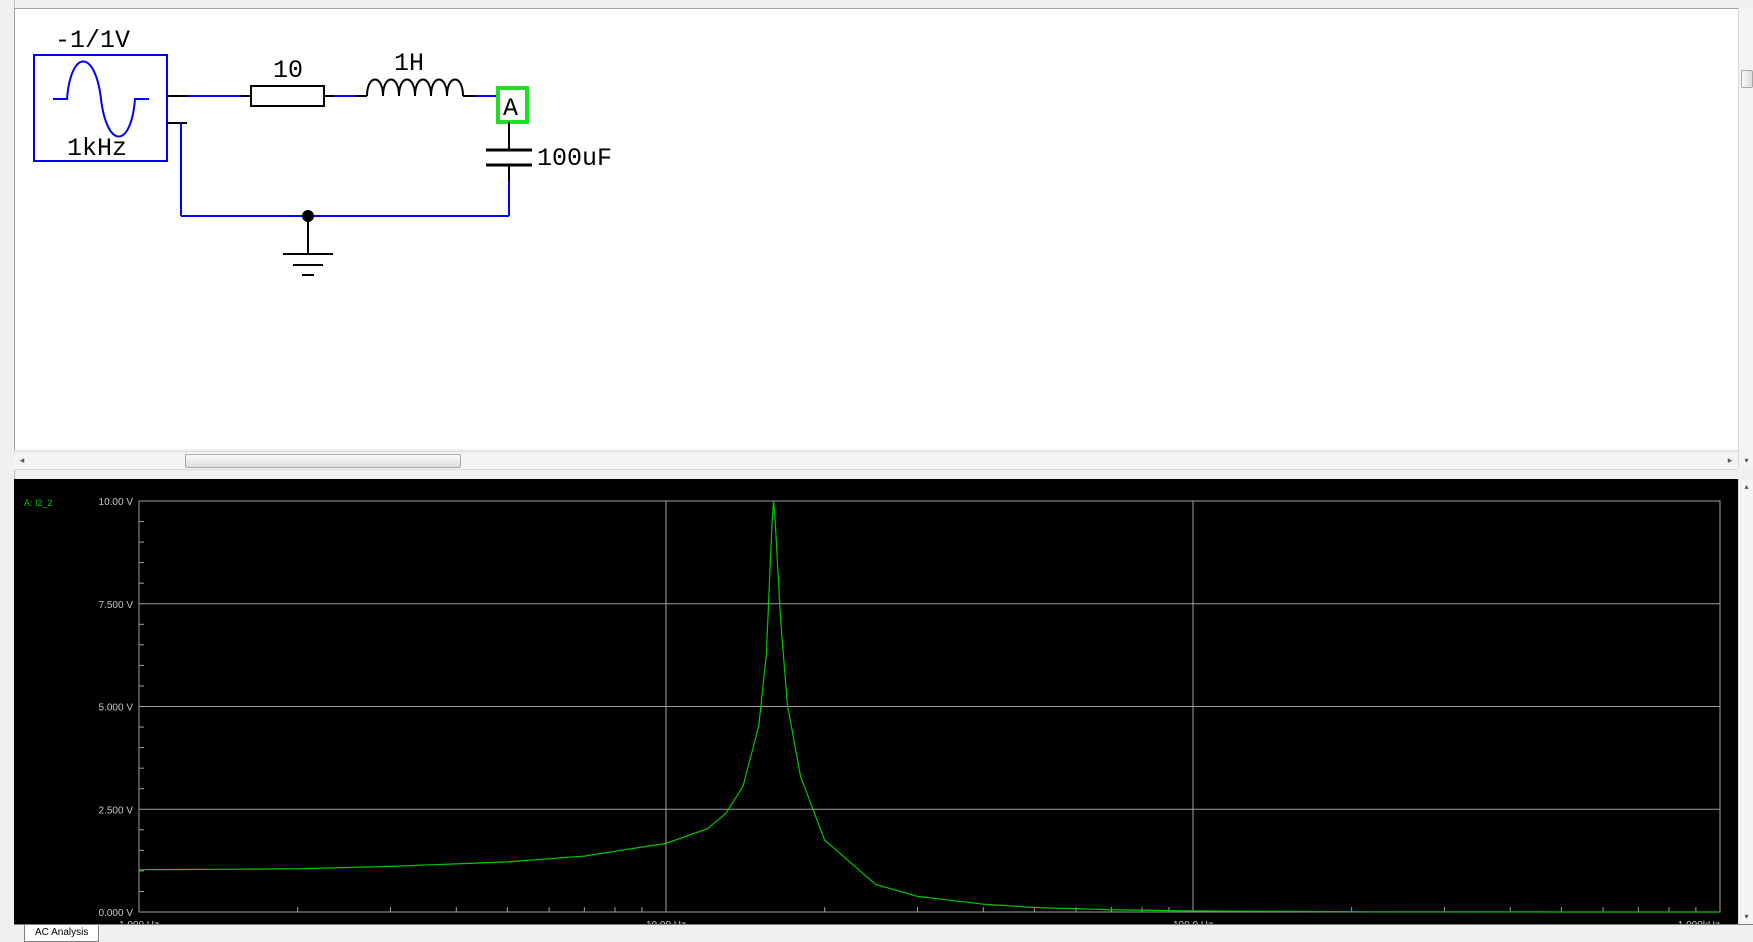 The height and width of the screenshot is (942, 1753). I want to click on y-tick-label: 5.000 V, so click(116, 708).